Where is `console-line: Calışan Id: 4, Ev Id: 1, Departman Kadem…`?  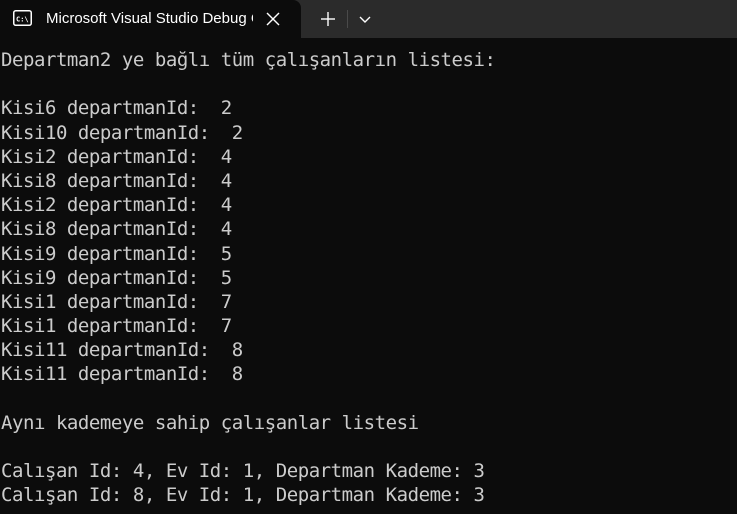 console-line: Calışan Id: 4, Ev Id: 1, Departman Kadem… is located at coordinates (243, 471).